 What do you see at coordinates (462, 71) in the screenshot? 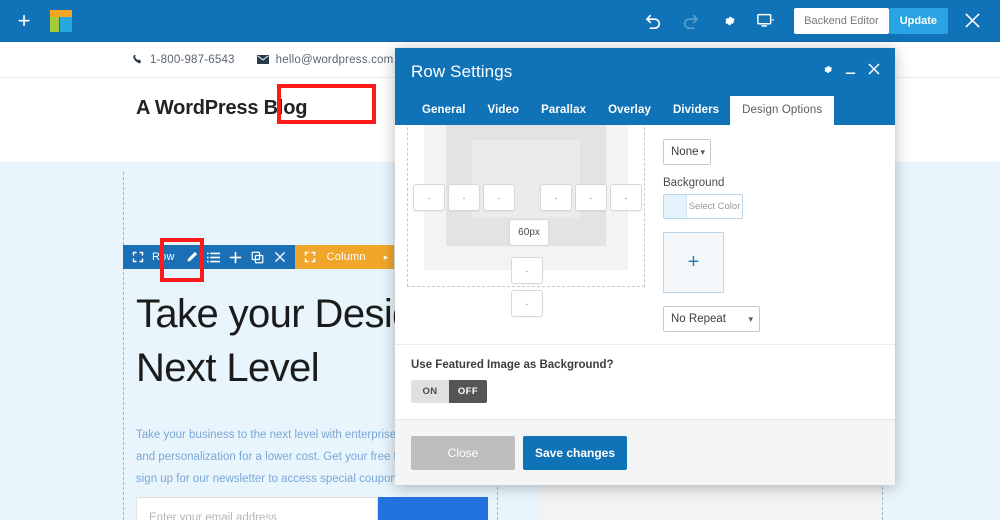
I see `modal-title: Row Settings` at bounding box center [462, 71].